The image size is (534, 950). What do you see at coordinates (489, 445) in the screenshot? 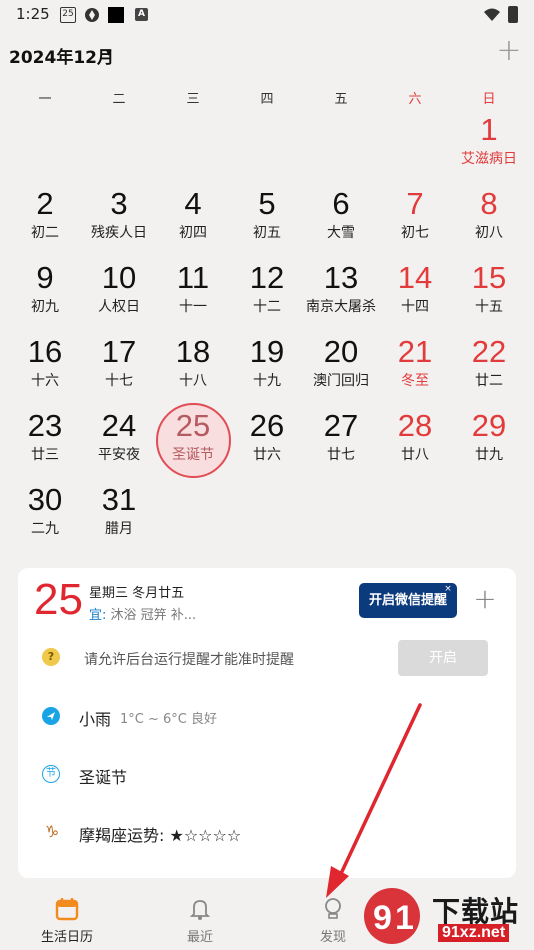
I see `calendar-day-29: 29 廿九` at bounding box center [489, 445].